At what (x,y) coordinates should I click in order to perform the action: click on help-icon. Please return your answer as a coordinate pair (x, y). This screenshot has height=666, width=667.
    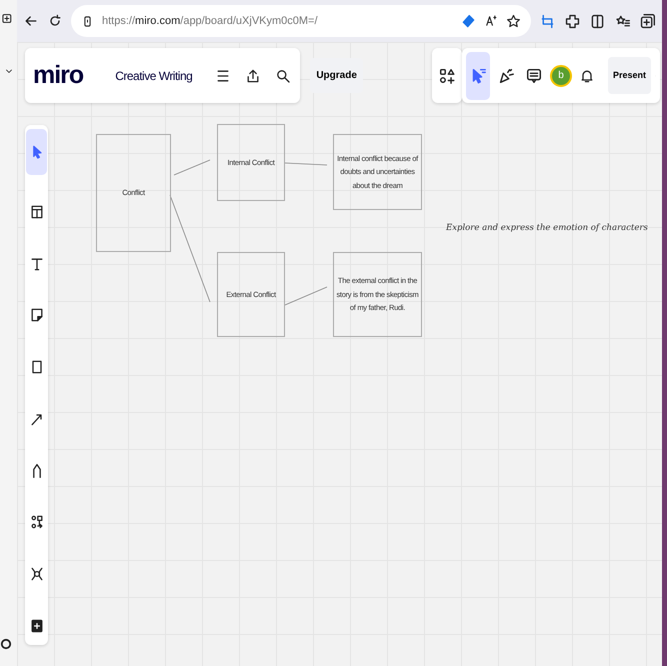
    Looking at the image, I should click on (6, 644).